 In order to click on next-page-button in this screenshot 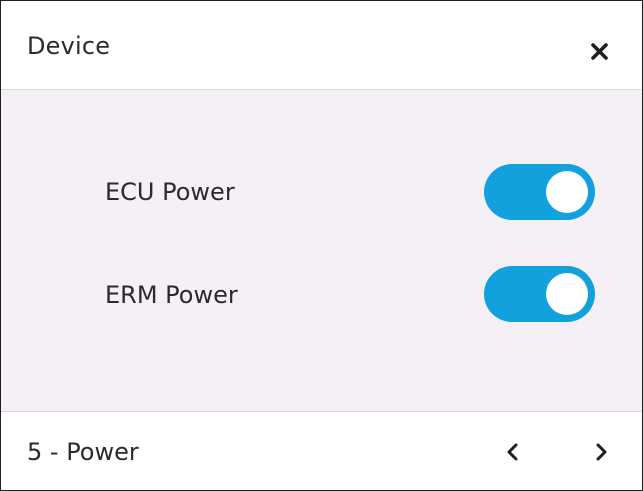, I will do `click(601, 452)`.